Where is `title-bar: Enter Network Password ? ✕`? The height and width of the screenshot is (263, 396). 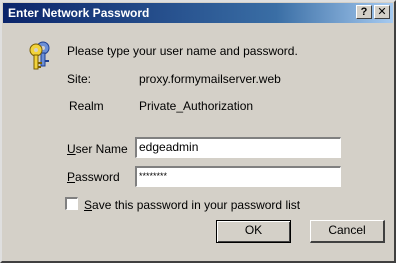
title-bar: Enter Network Password ? ✕ is located at coordinates (198, 13).